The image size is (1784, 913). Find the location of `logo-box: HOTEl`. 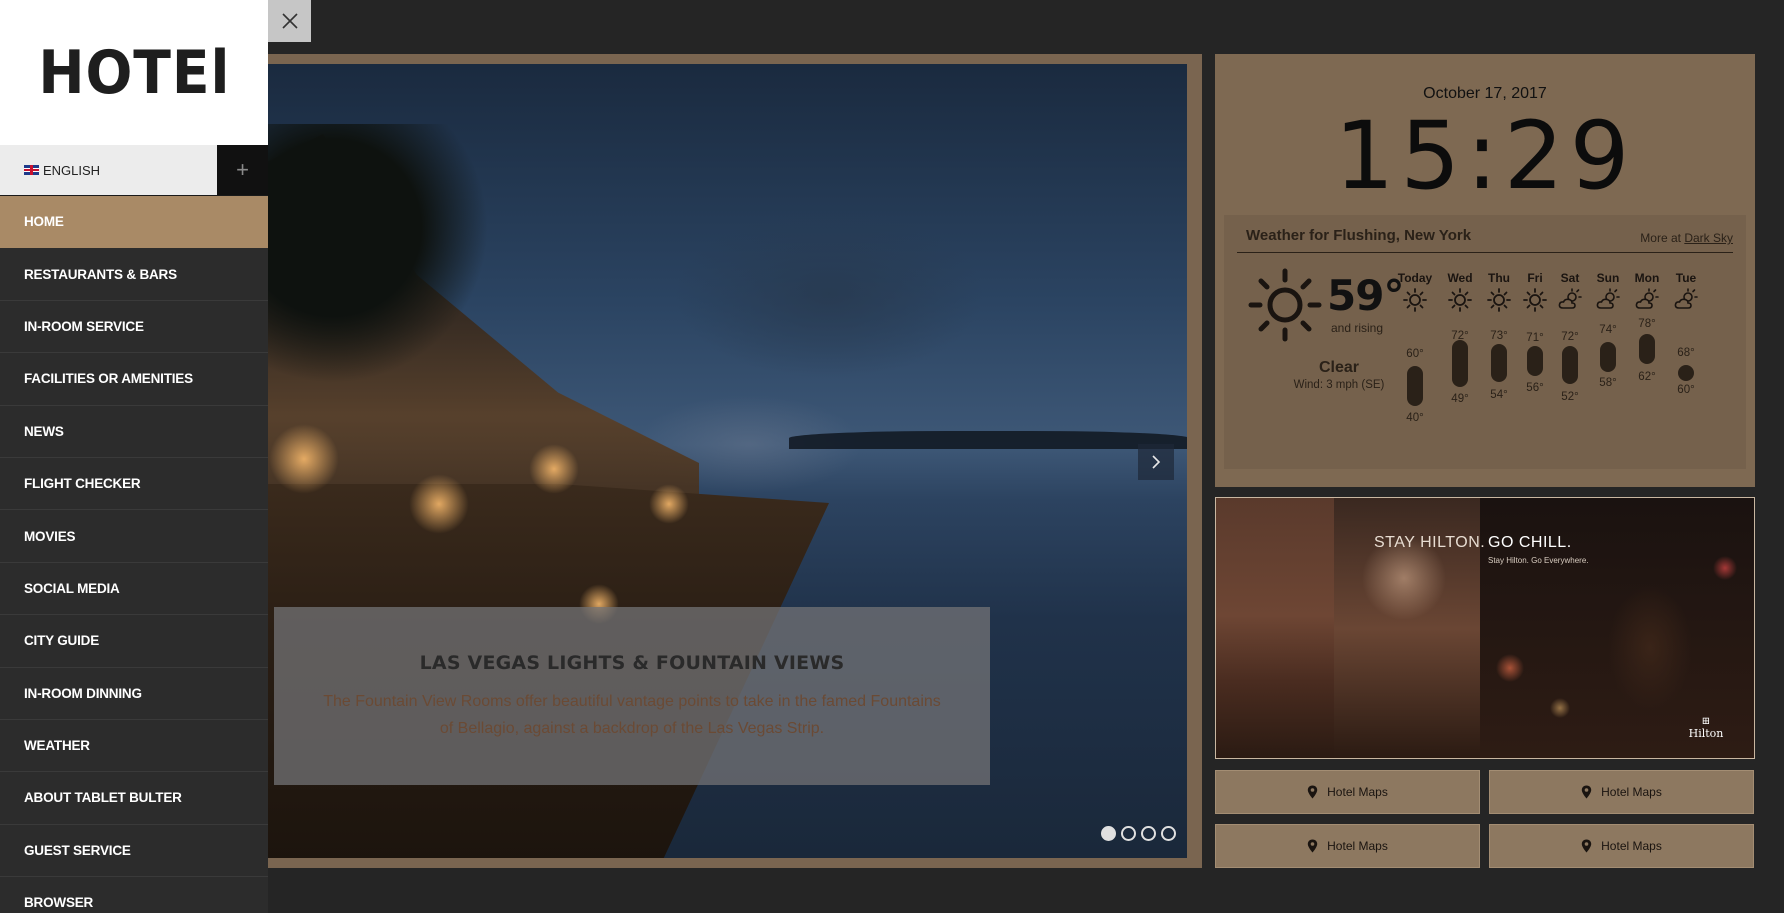

logo-box: HOTEl is located at coordinates (134, 72).